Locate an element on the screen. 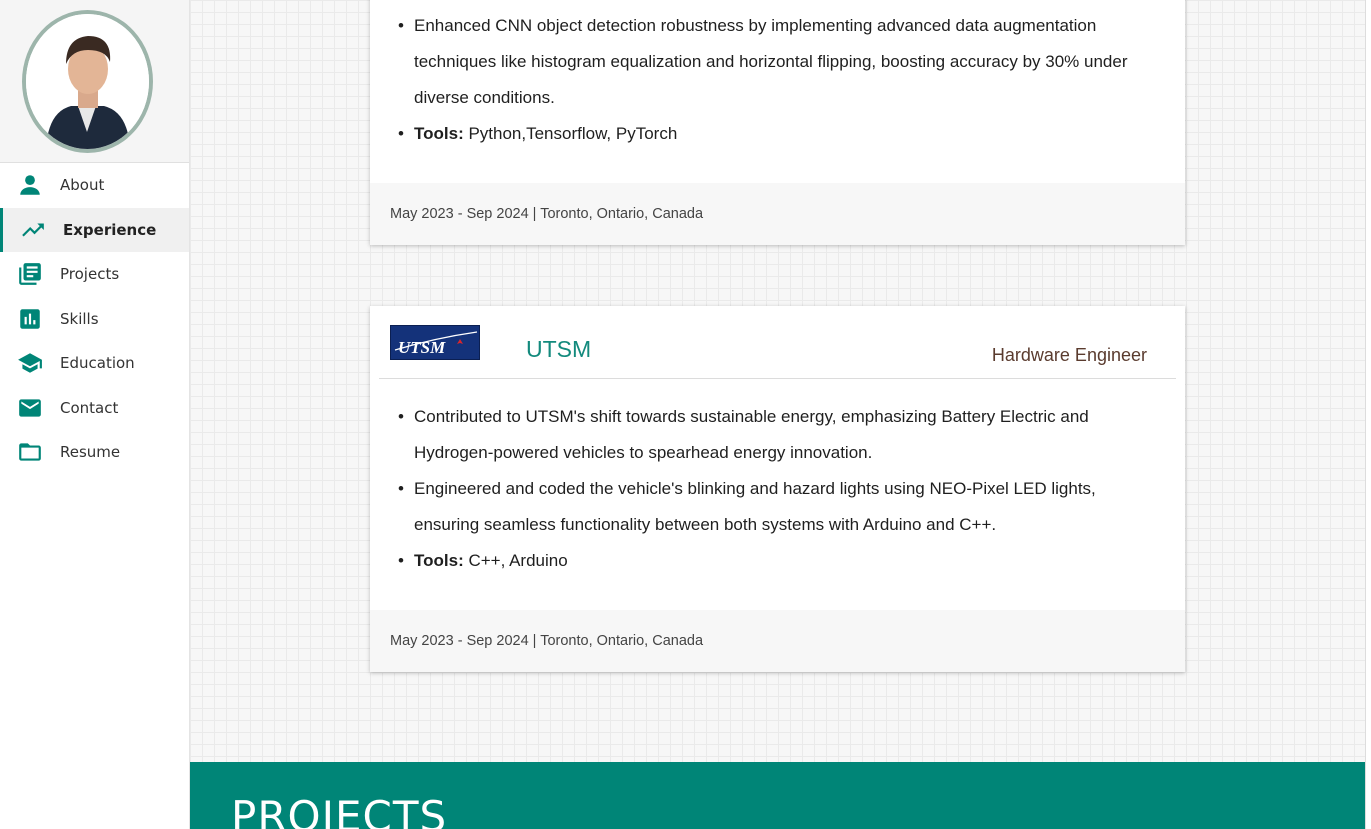 The height and width of the screenshot is (829, 1371). person-icon is located at coordinates (30, 185).